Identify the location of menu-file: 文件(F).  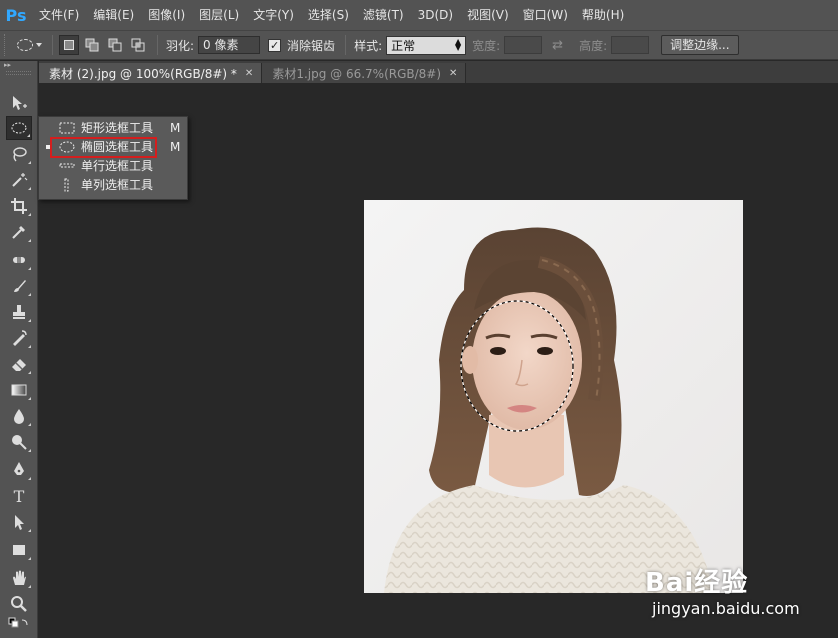
(59, 15).